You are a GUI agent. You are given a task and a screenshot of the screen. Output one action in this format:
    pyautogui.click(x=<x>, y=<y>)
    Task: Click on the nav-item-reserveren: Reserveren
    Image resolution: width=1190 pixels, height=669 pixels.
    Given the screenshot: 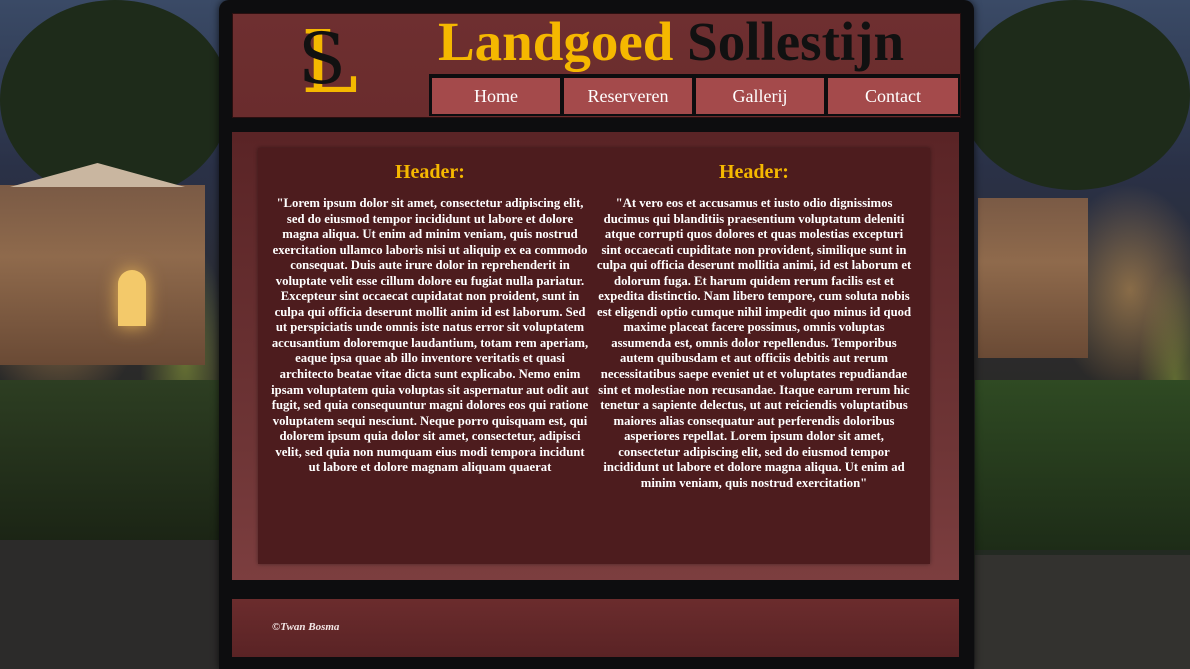 What is the action you would take?
    pyautogui.click(x=628, y=96)
    